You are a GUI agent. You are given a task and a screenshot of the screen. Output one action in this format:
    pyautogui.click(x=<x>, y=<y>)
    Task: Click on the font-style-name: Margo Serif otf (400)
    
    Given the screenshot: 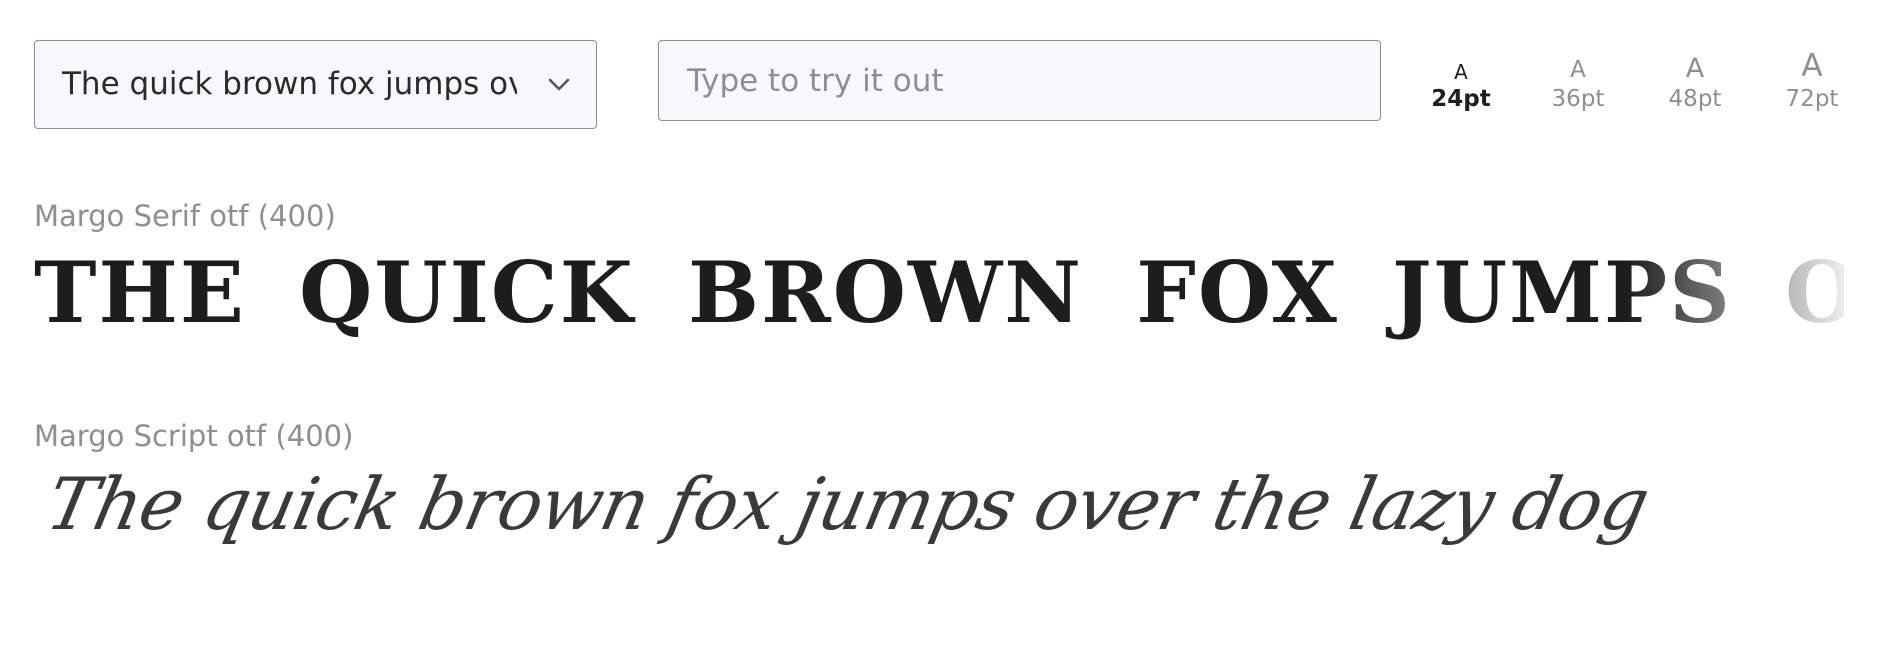 What is the action you would take?
    pyautogui.click(x=185, y=216)
    